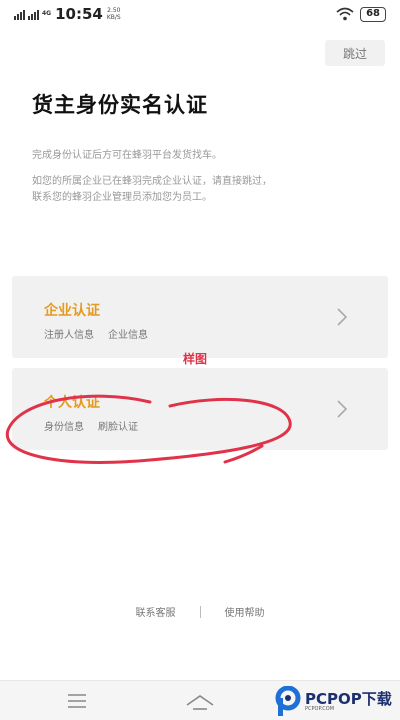 This screenshot has width=400, height=720. I want to click on company-auth-subtitle: 注册人信息 企业信息, so click(96, 333).